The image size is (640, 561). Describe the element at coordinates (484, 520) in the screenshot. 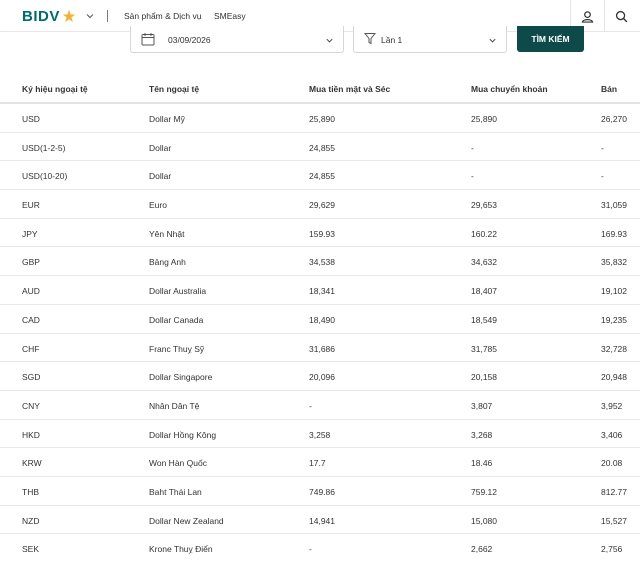

I see `cell-transfer-buy: 15,080` at that location.